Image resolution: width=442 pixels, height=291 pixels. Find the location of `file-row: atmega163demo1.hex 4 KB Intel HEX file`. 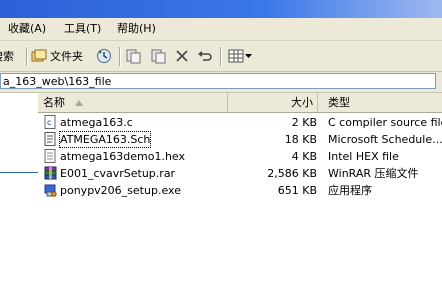

file-row: atmega163demo1.hex 4 KB Intel HEX file is located at coordinates (240, 156).